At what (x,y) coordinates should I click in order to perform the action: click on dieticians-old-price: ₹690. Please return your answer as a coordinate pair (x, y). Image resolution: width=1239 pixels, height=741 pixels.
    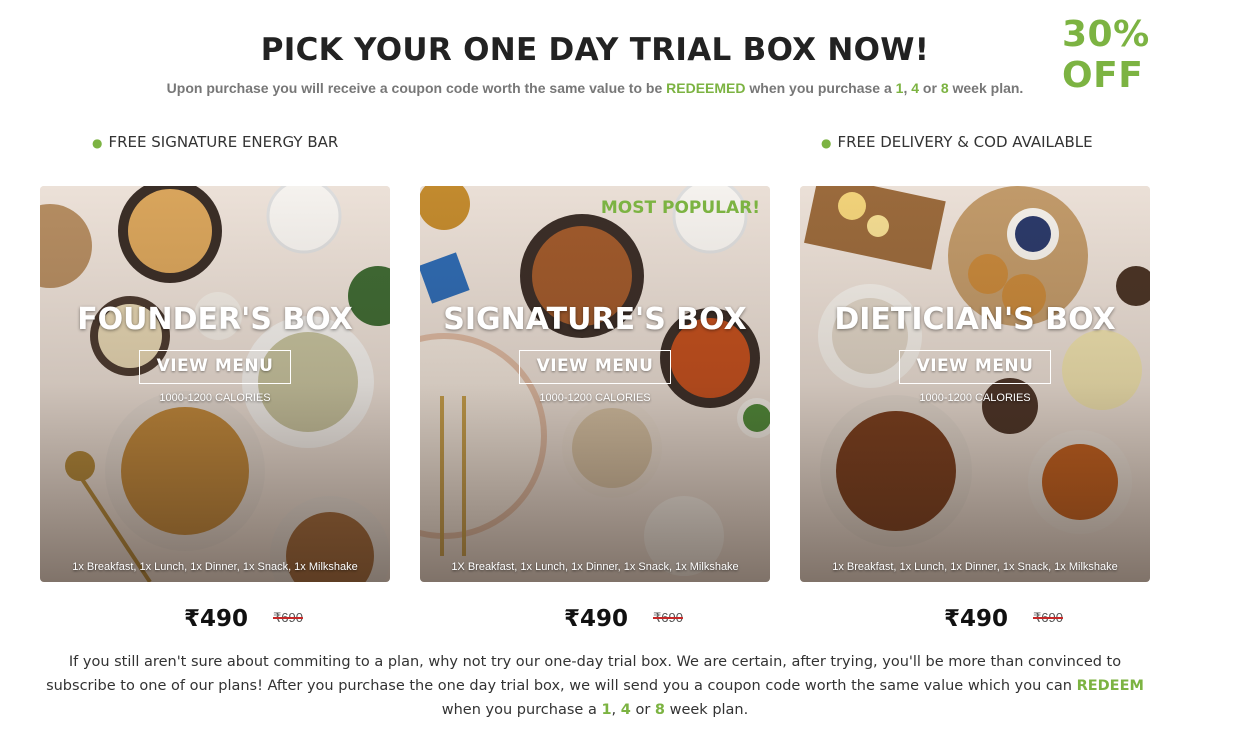
    Looking at the image, I should click on (1048, 617).